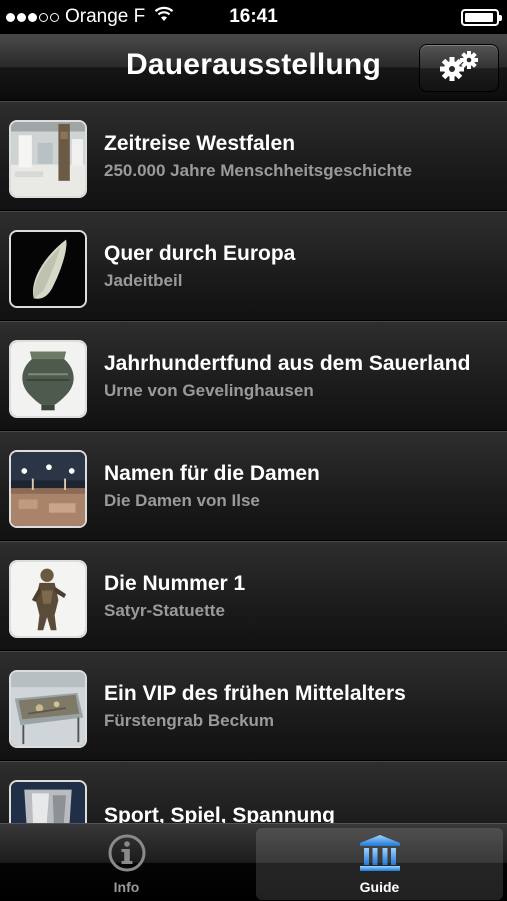 The width and height of the screenshot is (507, 901). Describe the element at coordinates (127, 853) in the screenshot. I see `info-icon` at that location.